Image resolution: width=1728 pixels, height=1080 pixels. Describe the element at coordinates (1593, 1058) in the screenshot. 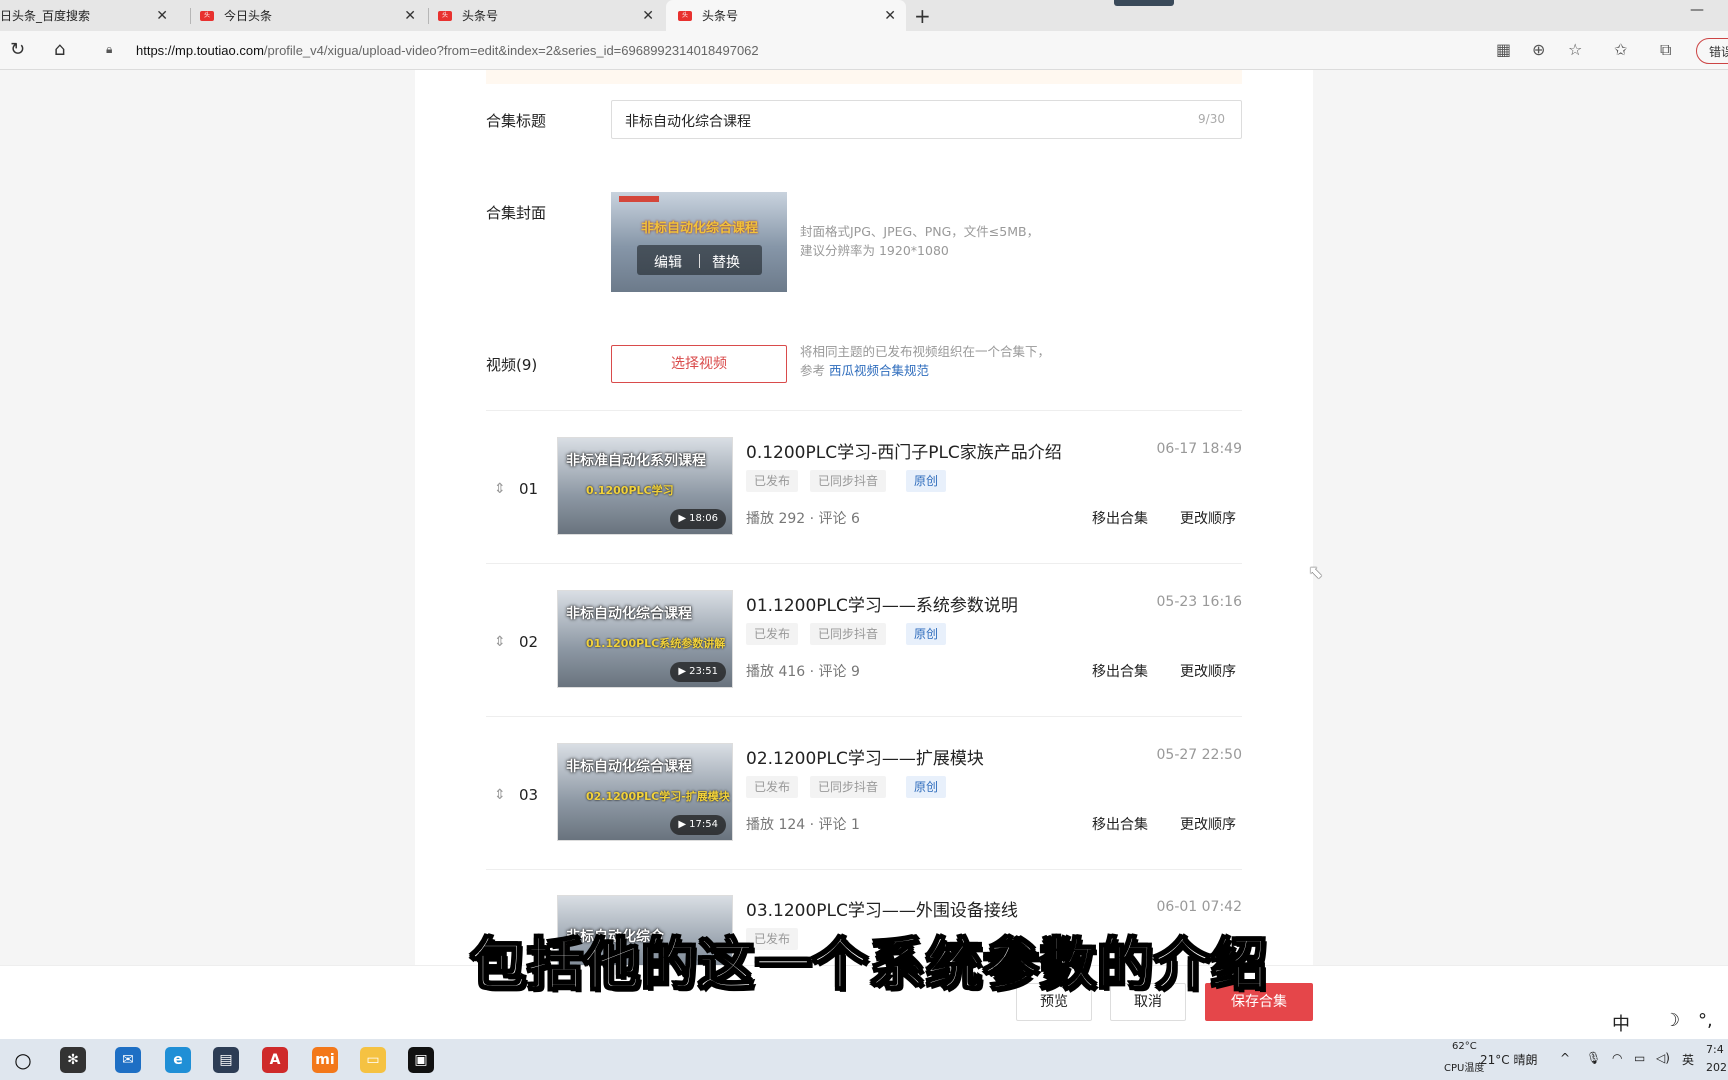

I see `microphone-icon: 🎙︎` at that location.